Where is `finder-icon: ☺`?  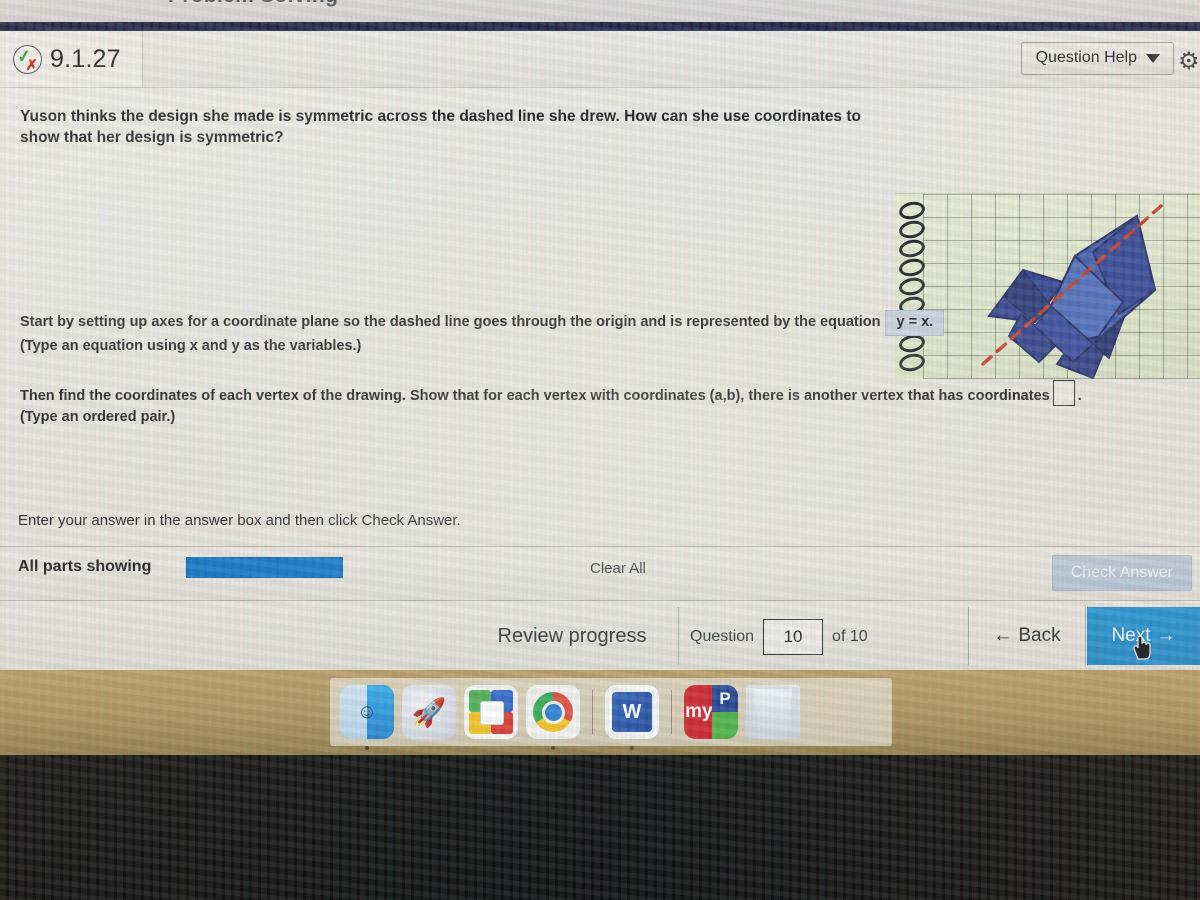
finder-icon: ☺ is located at coordinates (367, 717).